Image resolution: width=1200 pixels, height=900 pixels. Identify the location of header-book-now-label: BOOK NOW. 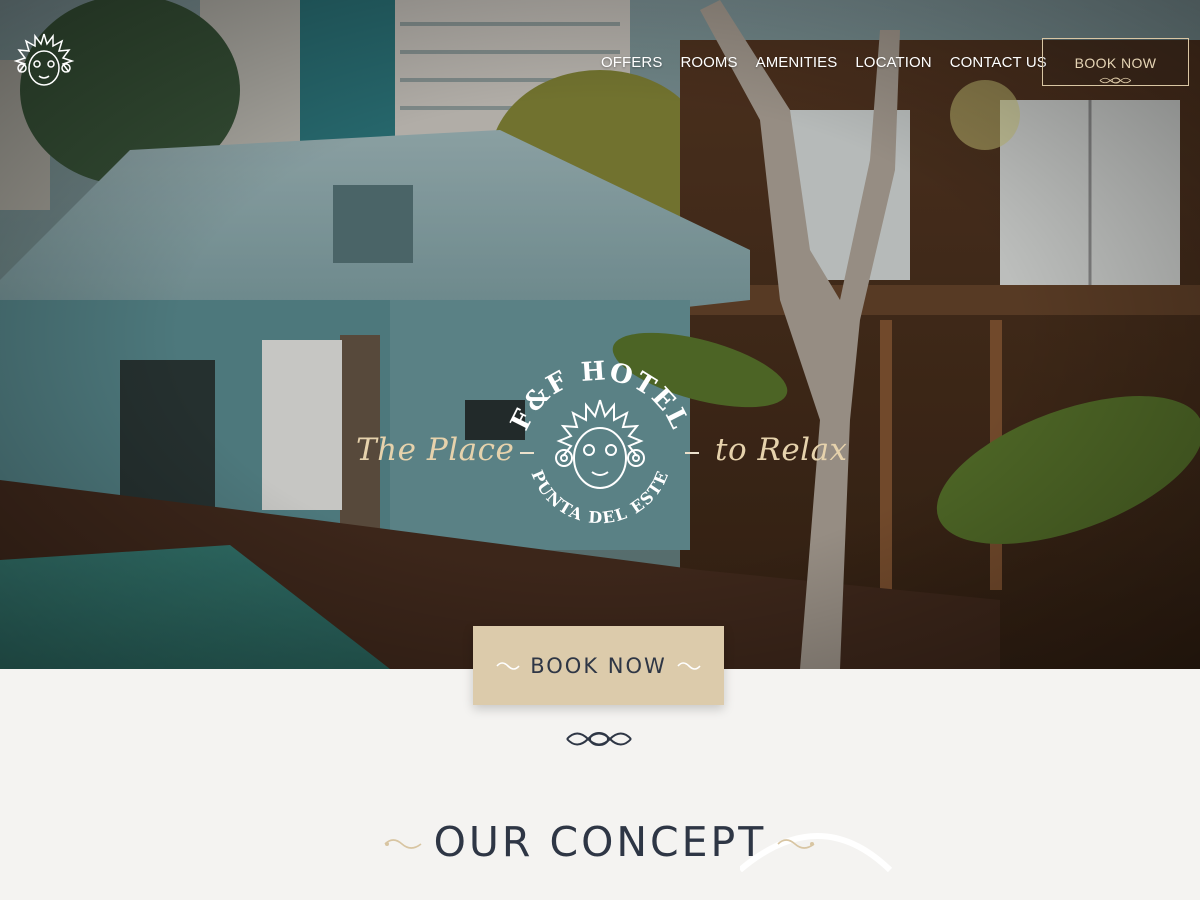
(1115, 63).